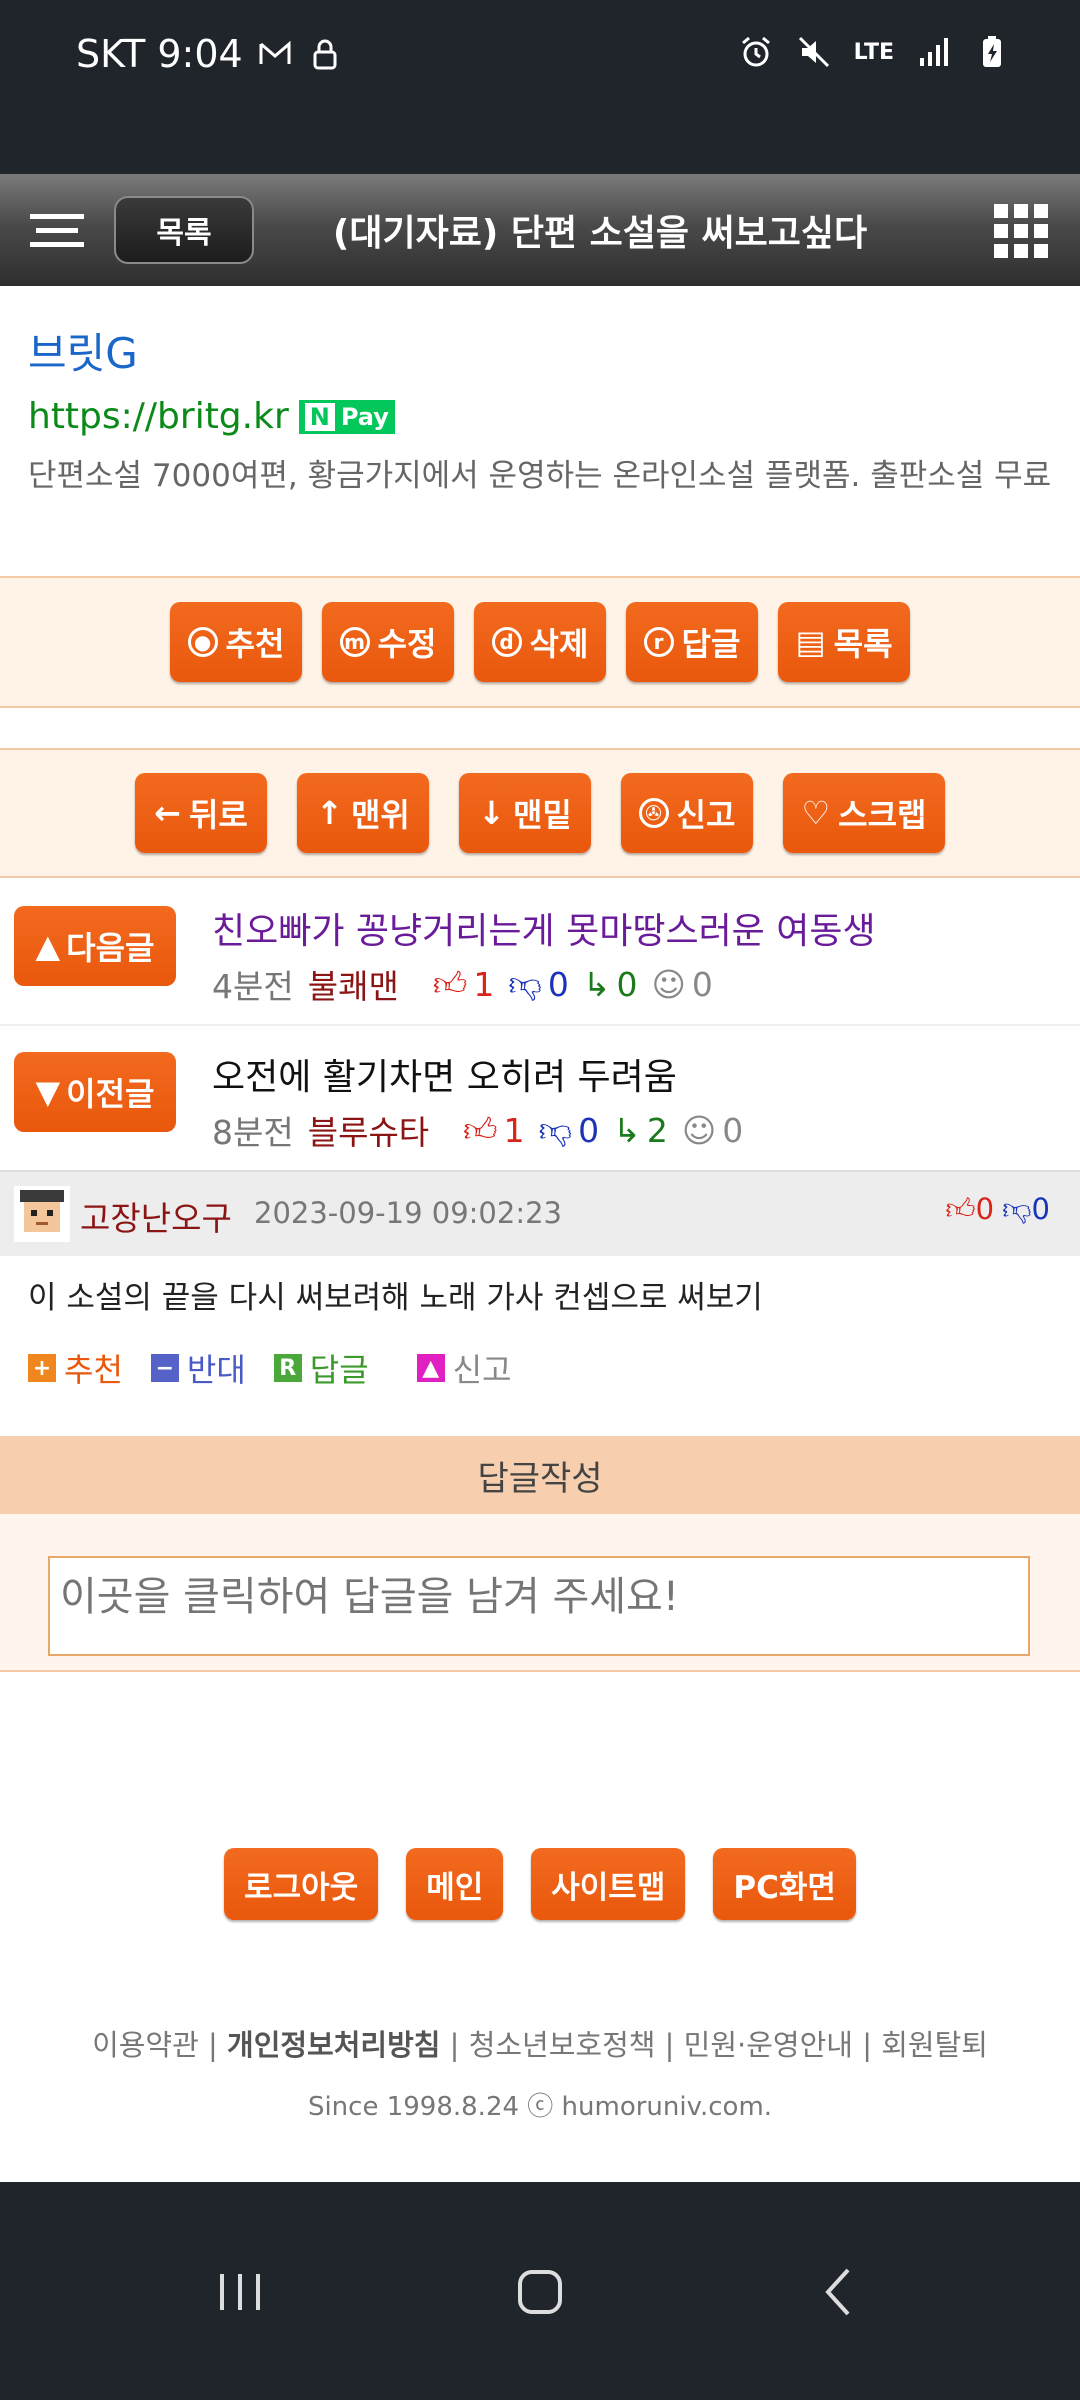 This screenshot has height=2400, width=1080. I want to click on comment-reply: R 답글, so click(321, 1368).